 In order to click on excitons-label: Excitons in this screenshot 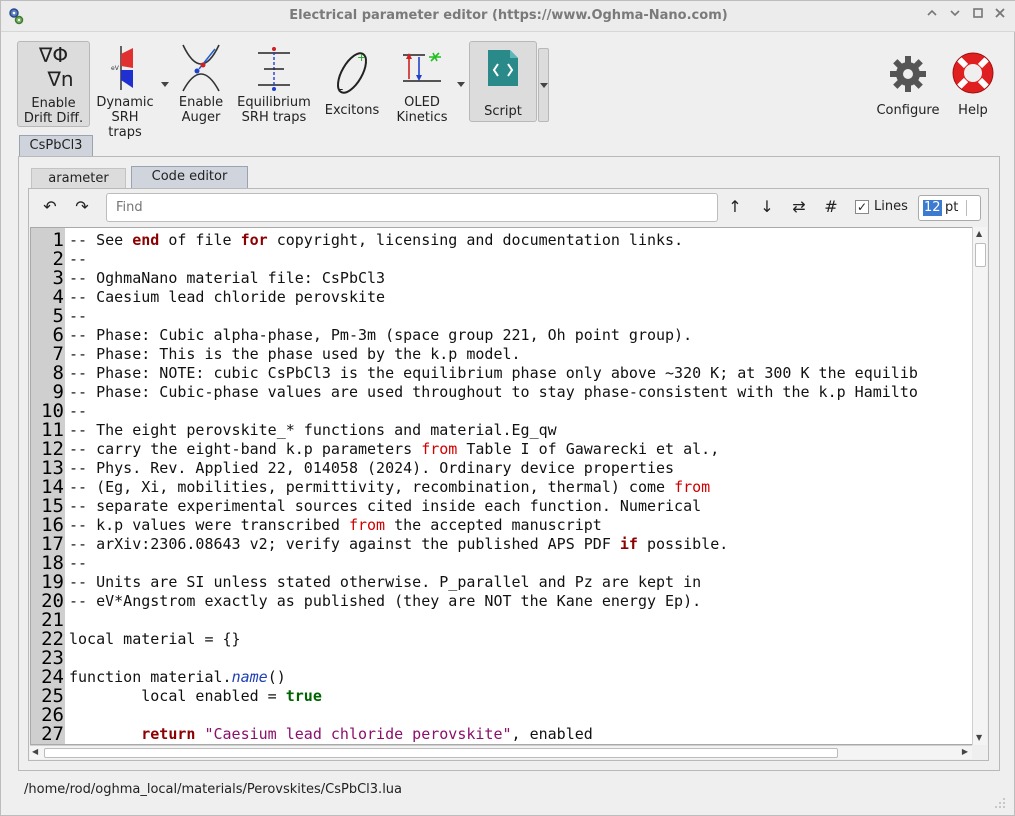, I will do `click(352, 110)`.